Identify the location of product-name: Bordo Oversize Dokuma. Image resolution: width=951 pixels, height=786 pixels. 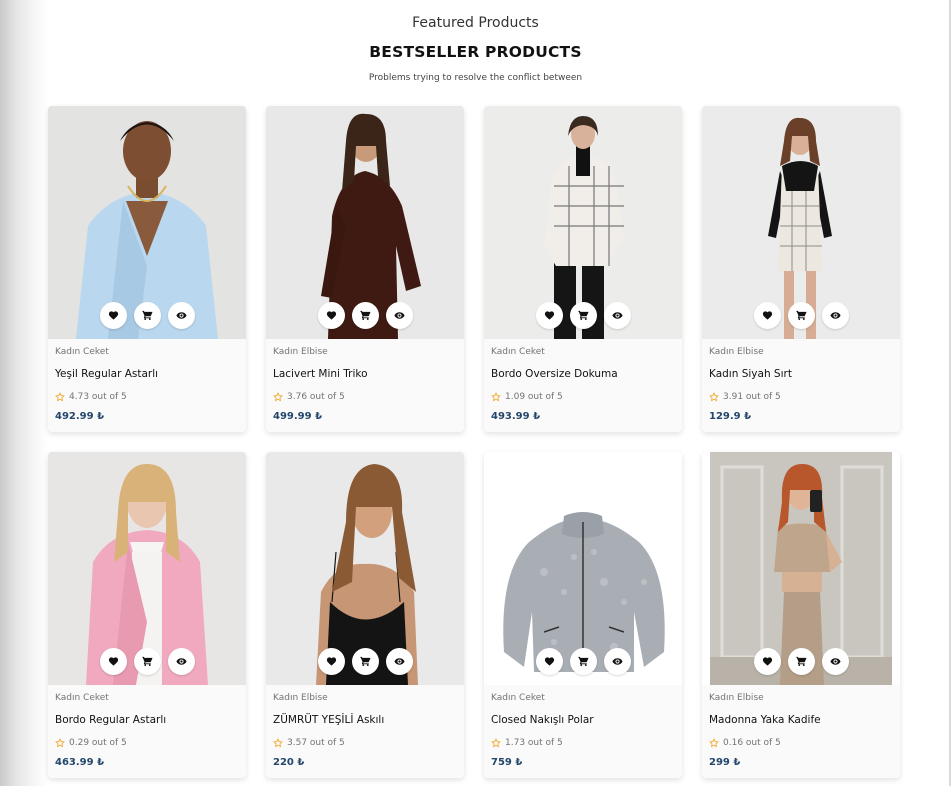
(583, 375).